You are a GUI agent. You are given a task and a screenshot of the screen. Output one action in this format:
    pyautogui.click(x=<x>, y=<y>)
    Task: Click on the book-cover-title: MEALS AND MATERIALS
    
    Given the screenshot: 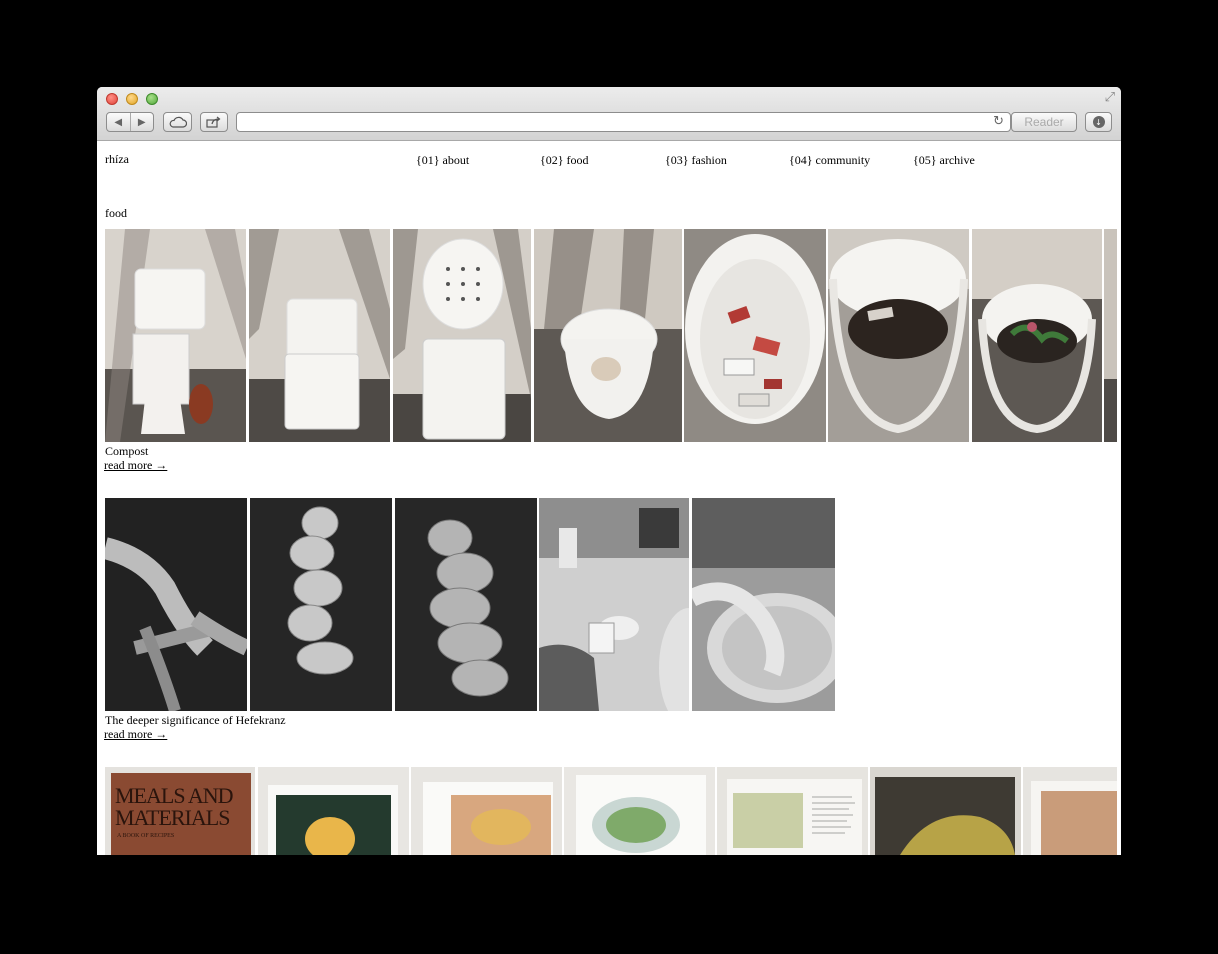 What is the action you would take?
    pyautogui.click(x=174, y=806)
    